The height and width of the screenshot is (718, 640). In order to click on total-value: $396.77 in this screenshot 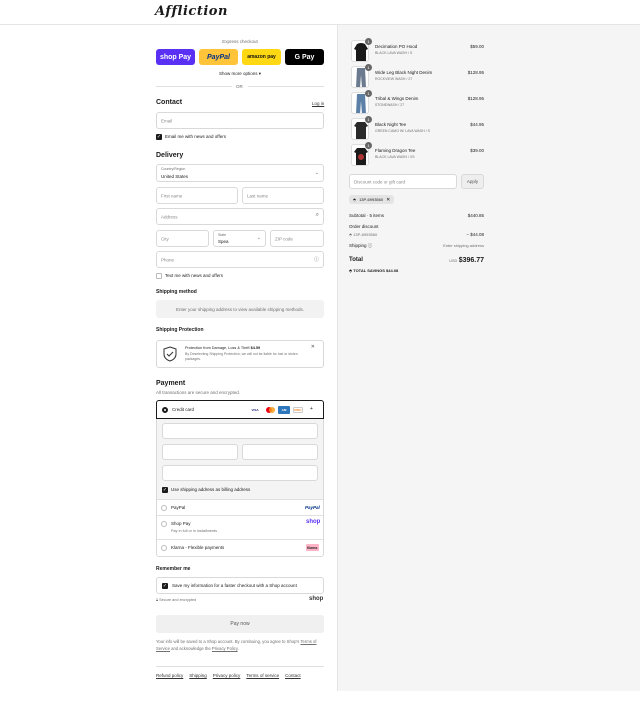, I will do `click(471, 260)`.